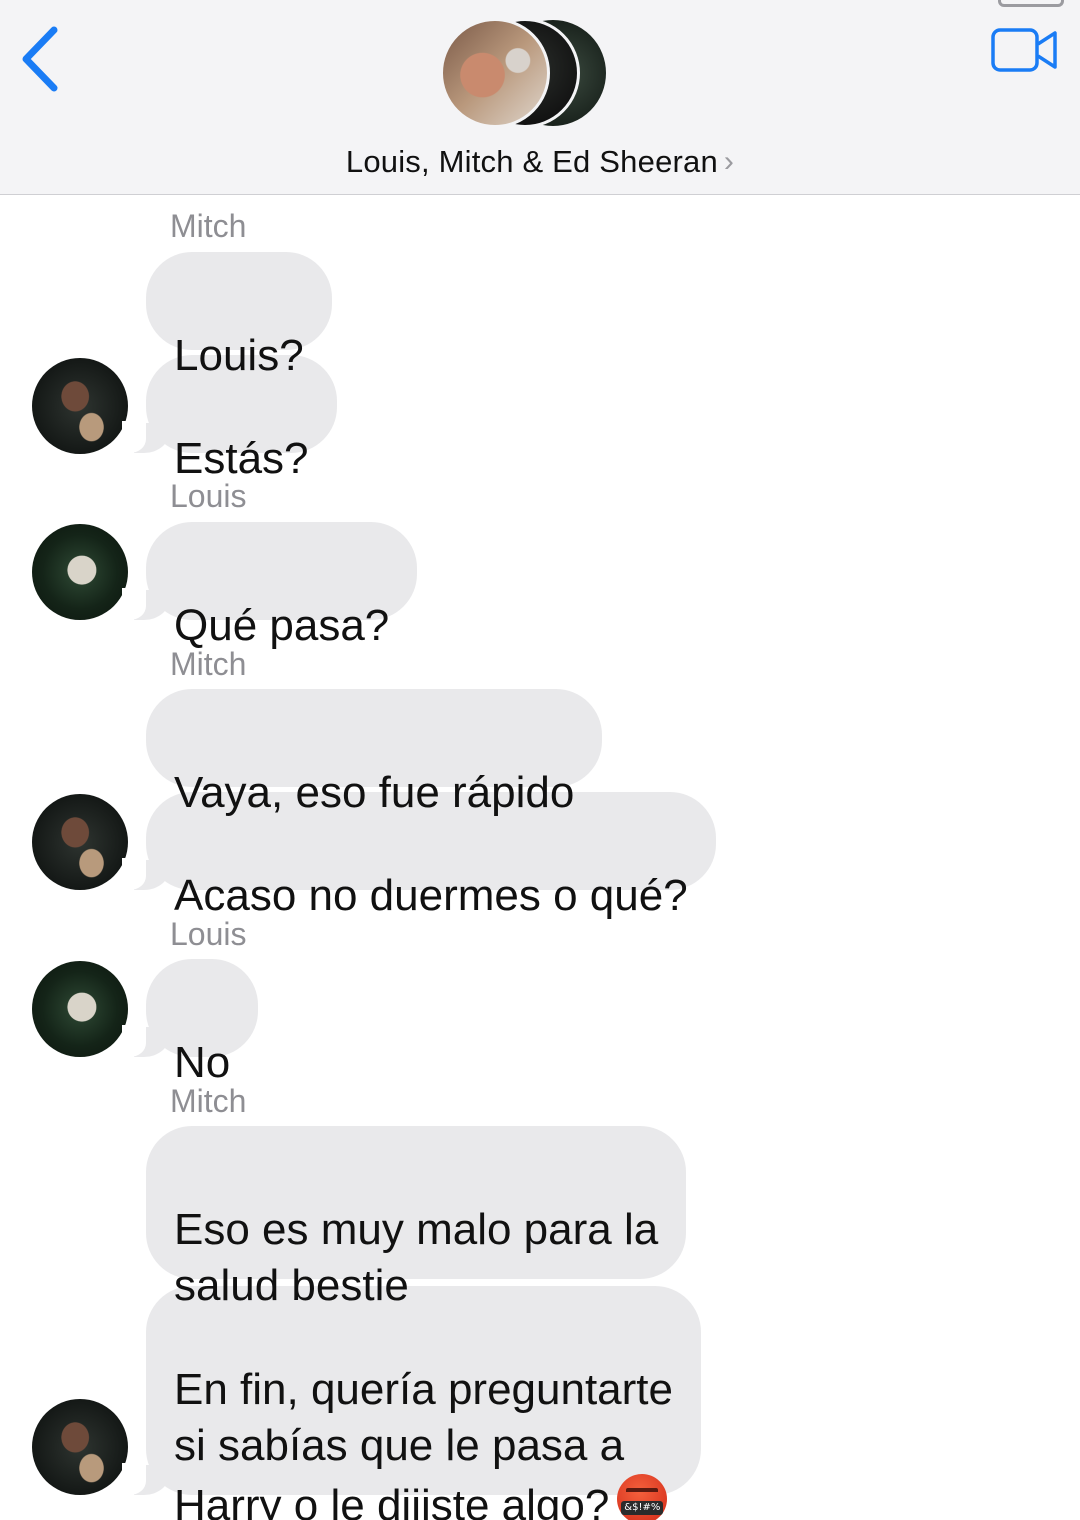 This screenshot has width=1080, height=1520. Describe the element at coordinates (241, 458) in the screenshot. I see `message-text: Estás?` at that location.